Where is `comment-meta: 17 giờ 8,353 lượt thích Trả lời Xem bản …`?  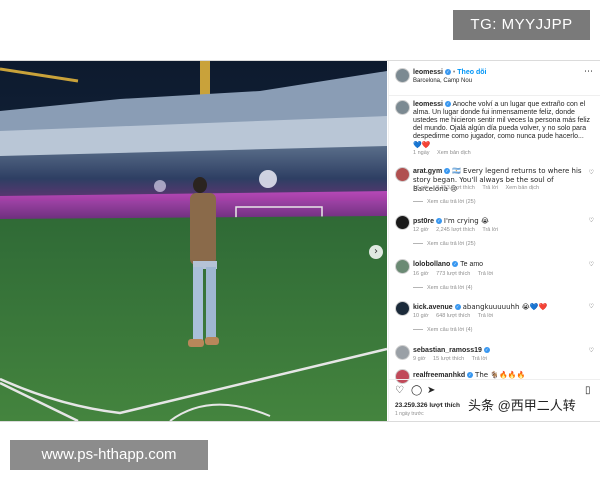 comment-meta: 17 giờ 8,353 lượt thích Trả lời Xem bản … is located at coordinates (479, 188).